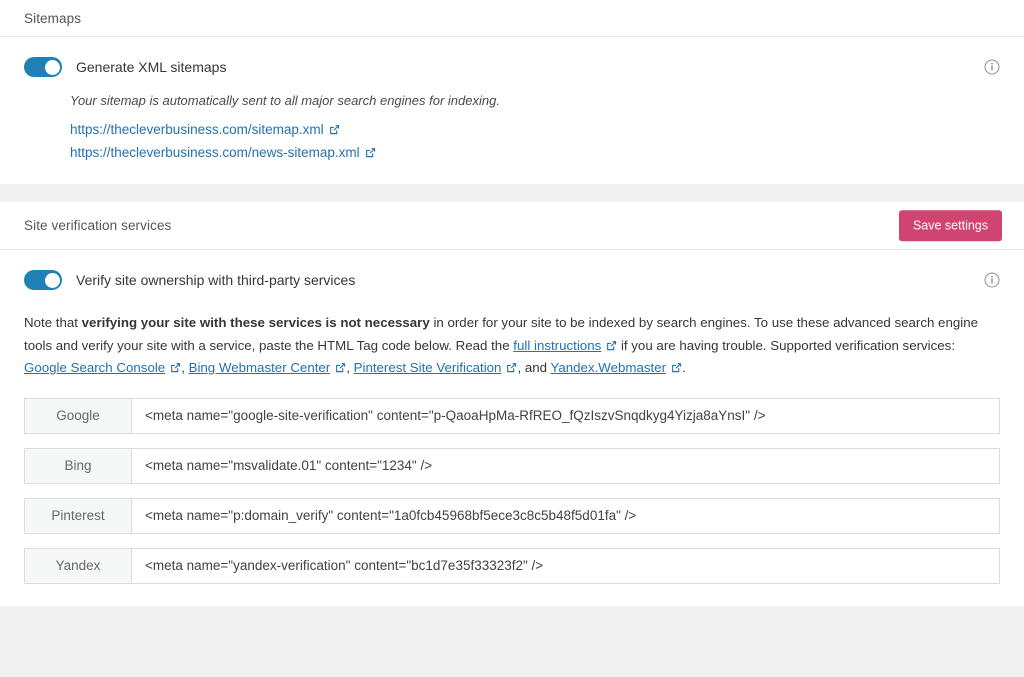  Describe the element at coordinates (950, 225) in the screenshot. I see `save-settings-button: Save settings` at that location.